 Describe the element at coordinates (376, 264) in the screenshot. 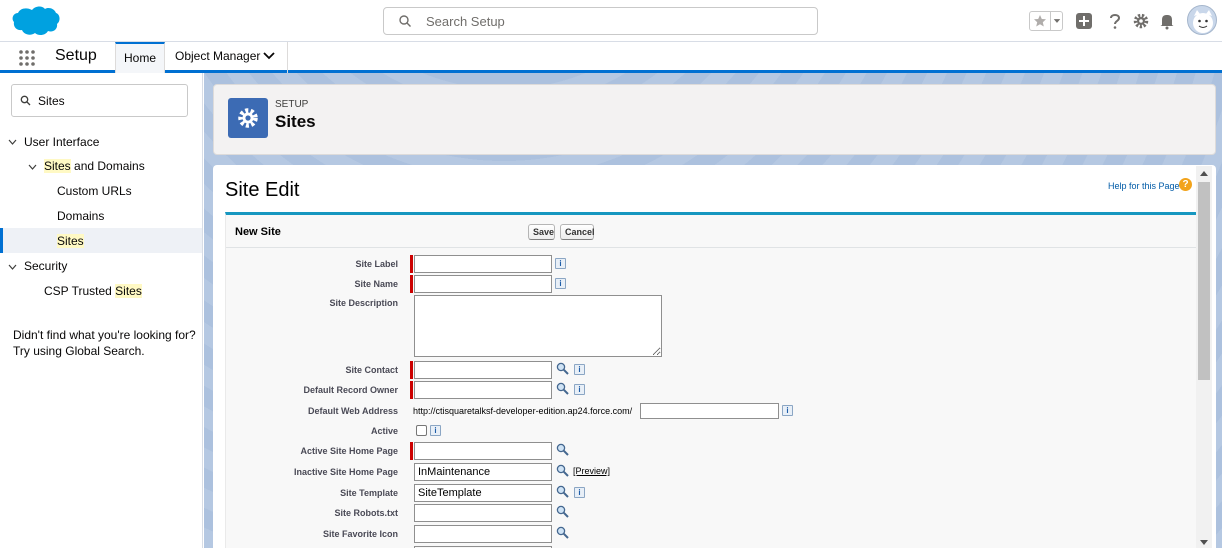

I see `site-label-label: Site Label` at that location.